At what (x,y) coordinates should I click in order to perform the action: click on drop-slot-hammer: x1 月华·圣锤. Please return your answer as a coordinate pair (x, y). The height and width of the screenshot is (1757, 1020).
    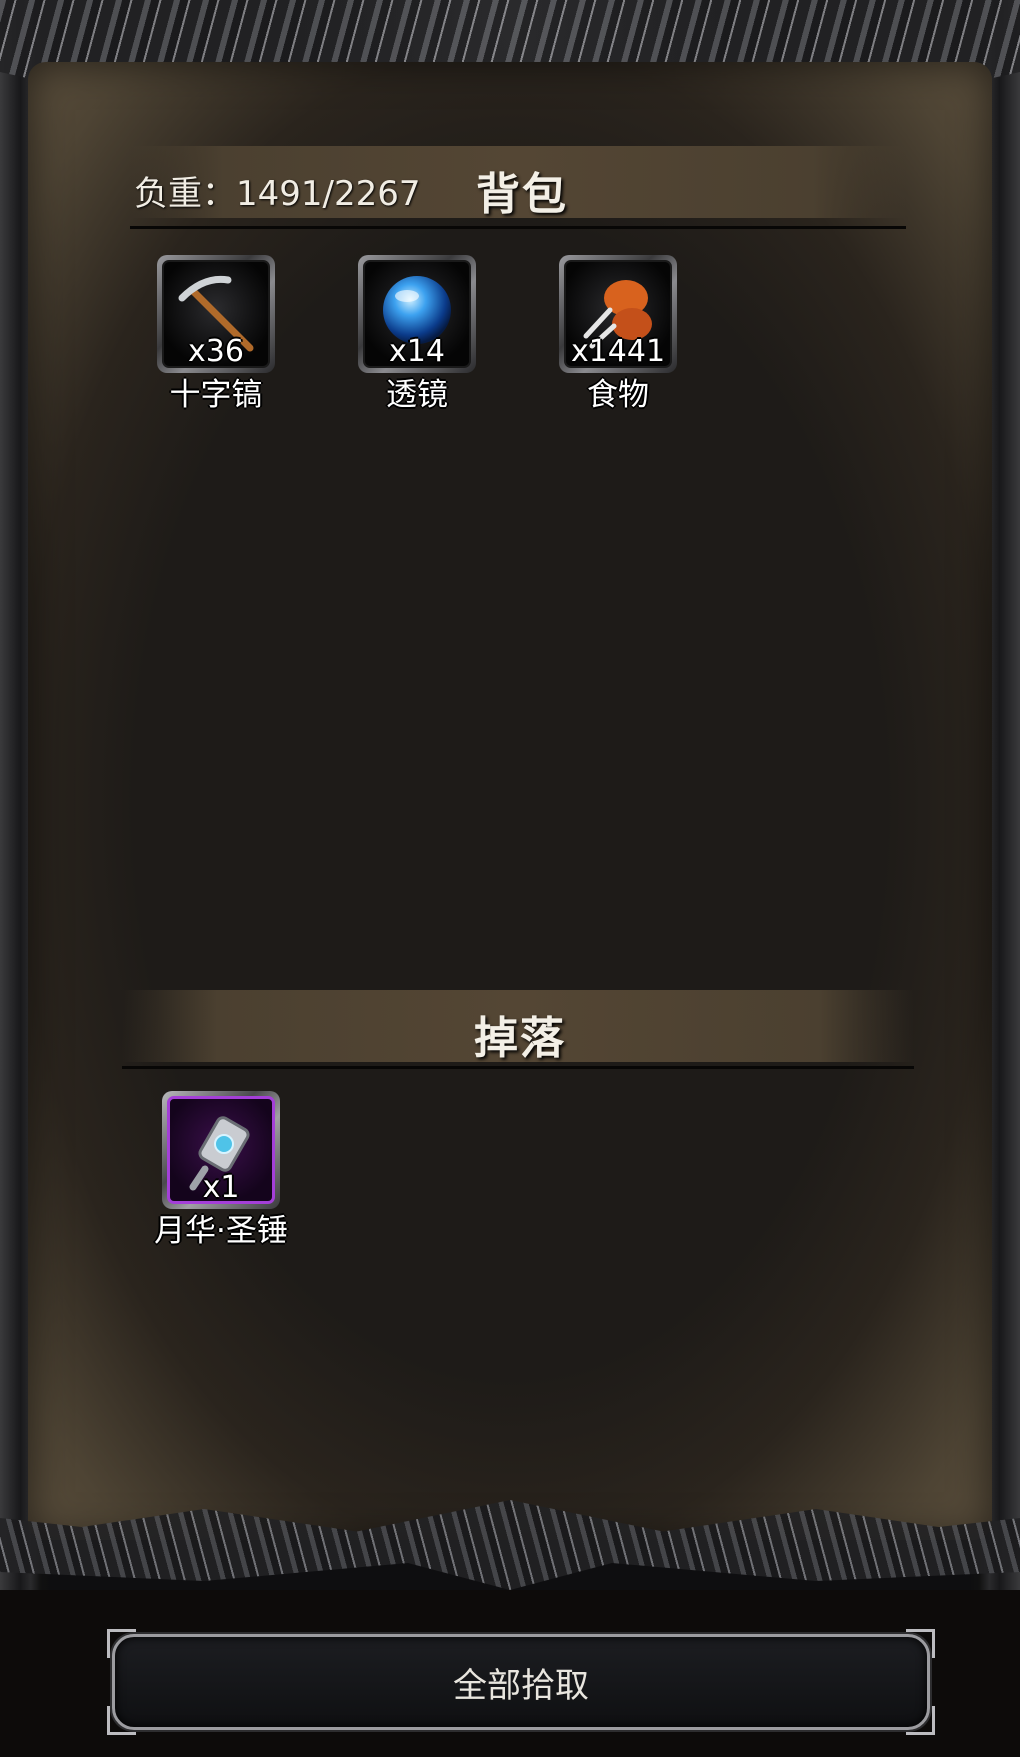
    Looking at the image, I should click on (221, 1170).